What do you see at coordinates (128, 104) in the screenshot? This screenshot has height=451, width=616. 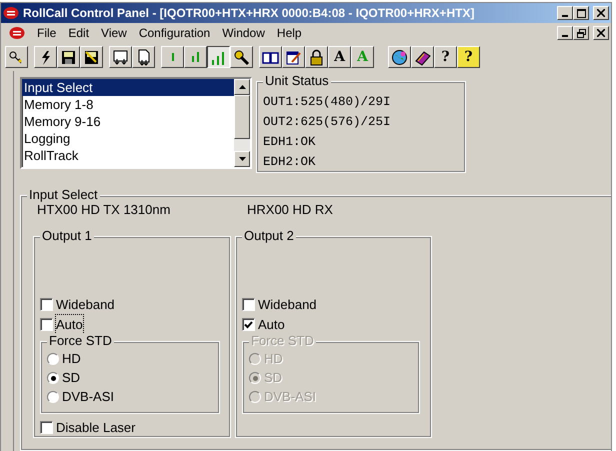 I see `list-item: Memory 1-8` at bounding box center [128, 104].